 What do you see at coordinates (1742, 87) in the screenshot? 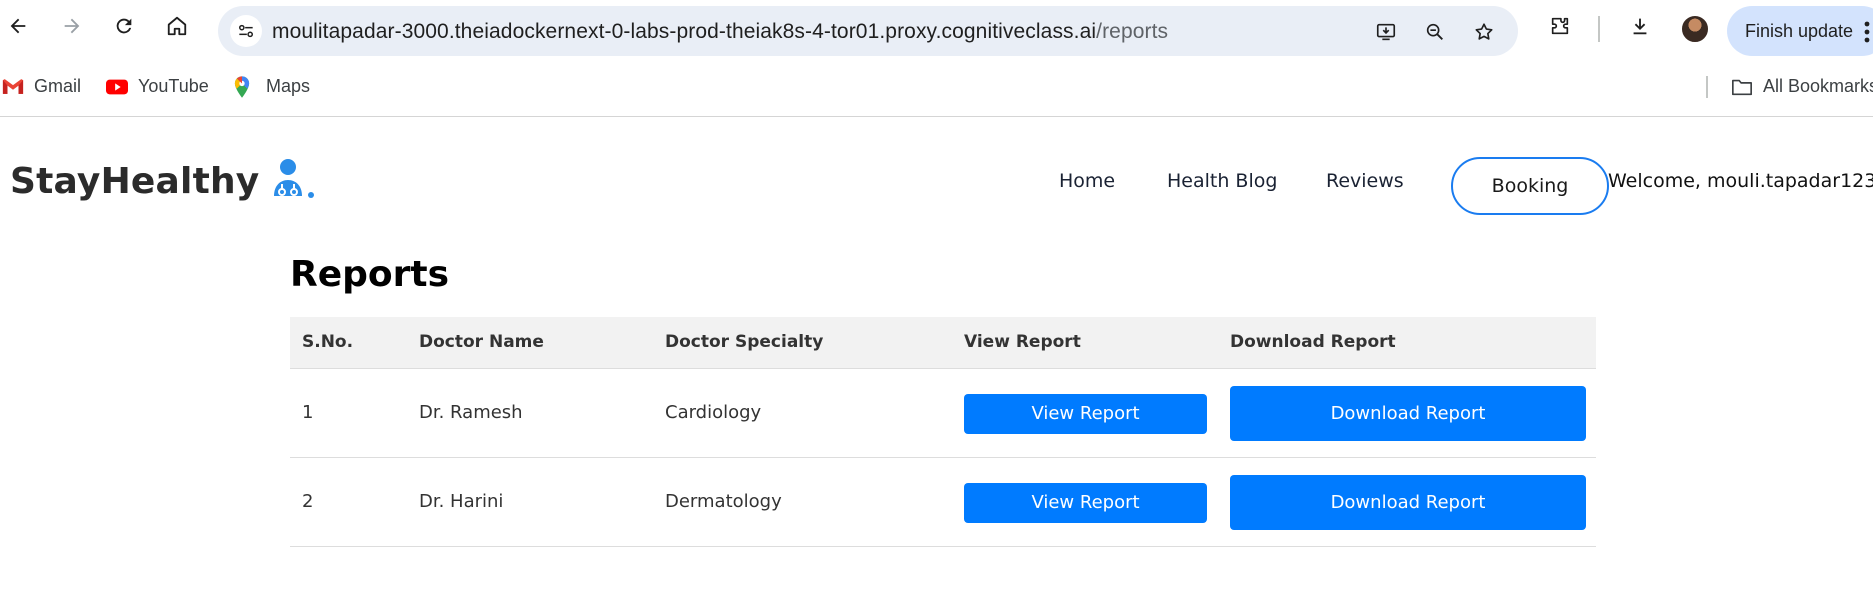
I see `folder-icon` at bounding box center [1742, 87].